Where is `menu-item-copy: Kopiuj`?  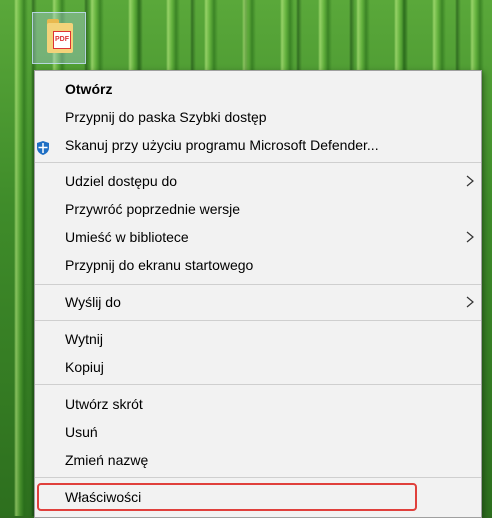
menu-item-copy: Kopiuj is located at coordinates (258, 367).